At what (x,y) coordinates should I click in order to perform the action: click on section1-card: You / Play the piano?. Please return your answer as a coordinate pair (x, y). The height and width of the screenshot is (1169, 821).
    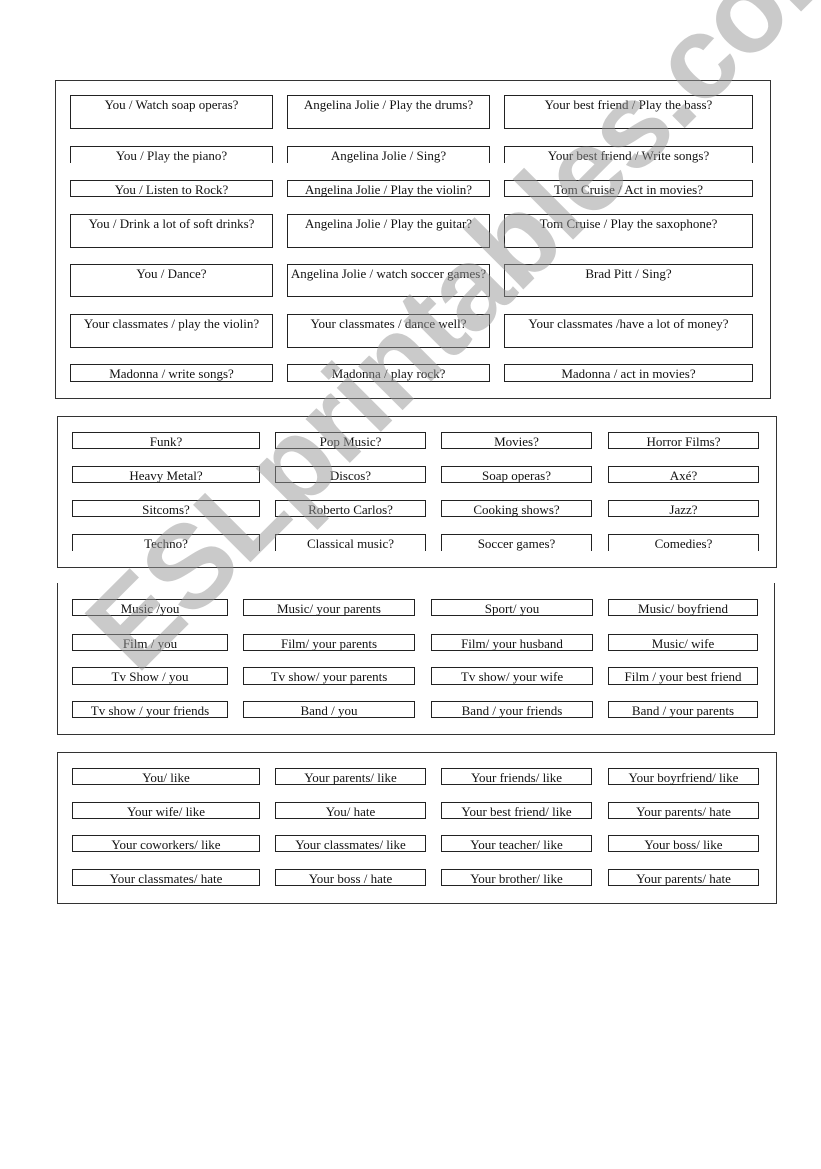
    Looking at the image, I should click on (171, 154).